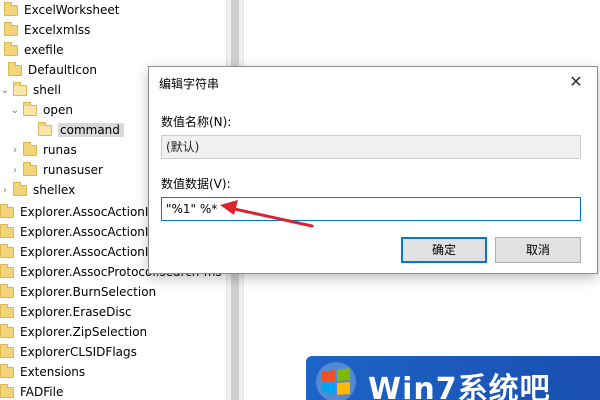  What do you see at coordinates (538, 250) in the screenshot?
I see `cancel-button: 取消` at bounding box center [538, 250].